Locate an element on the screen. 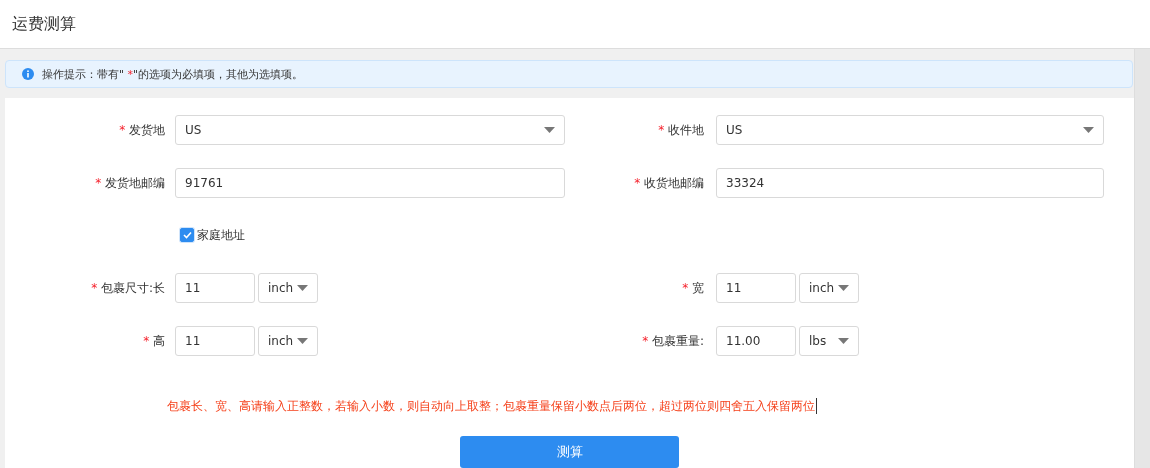  checkbox-label: 家庭地址 is located at coordinates (221, 235).